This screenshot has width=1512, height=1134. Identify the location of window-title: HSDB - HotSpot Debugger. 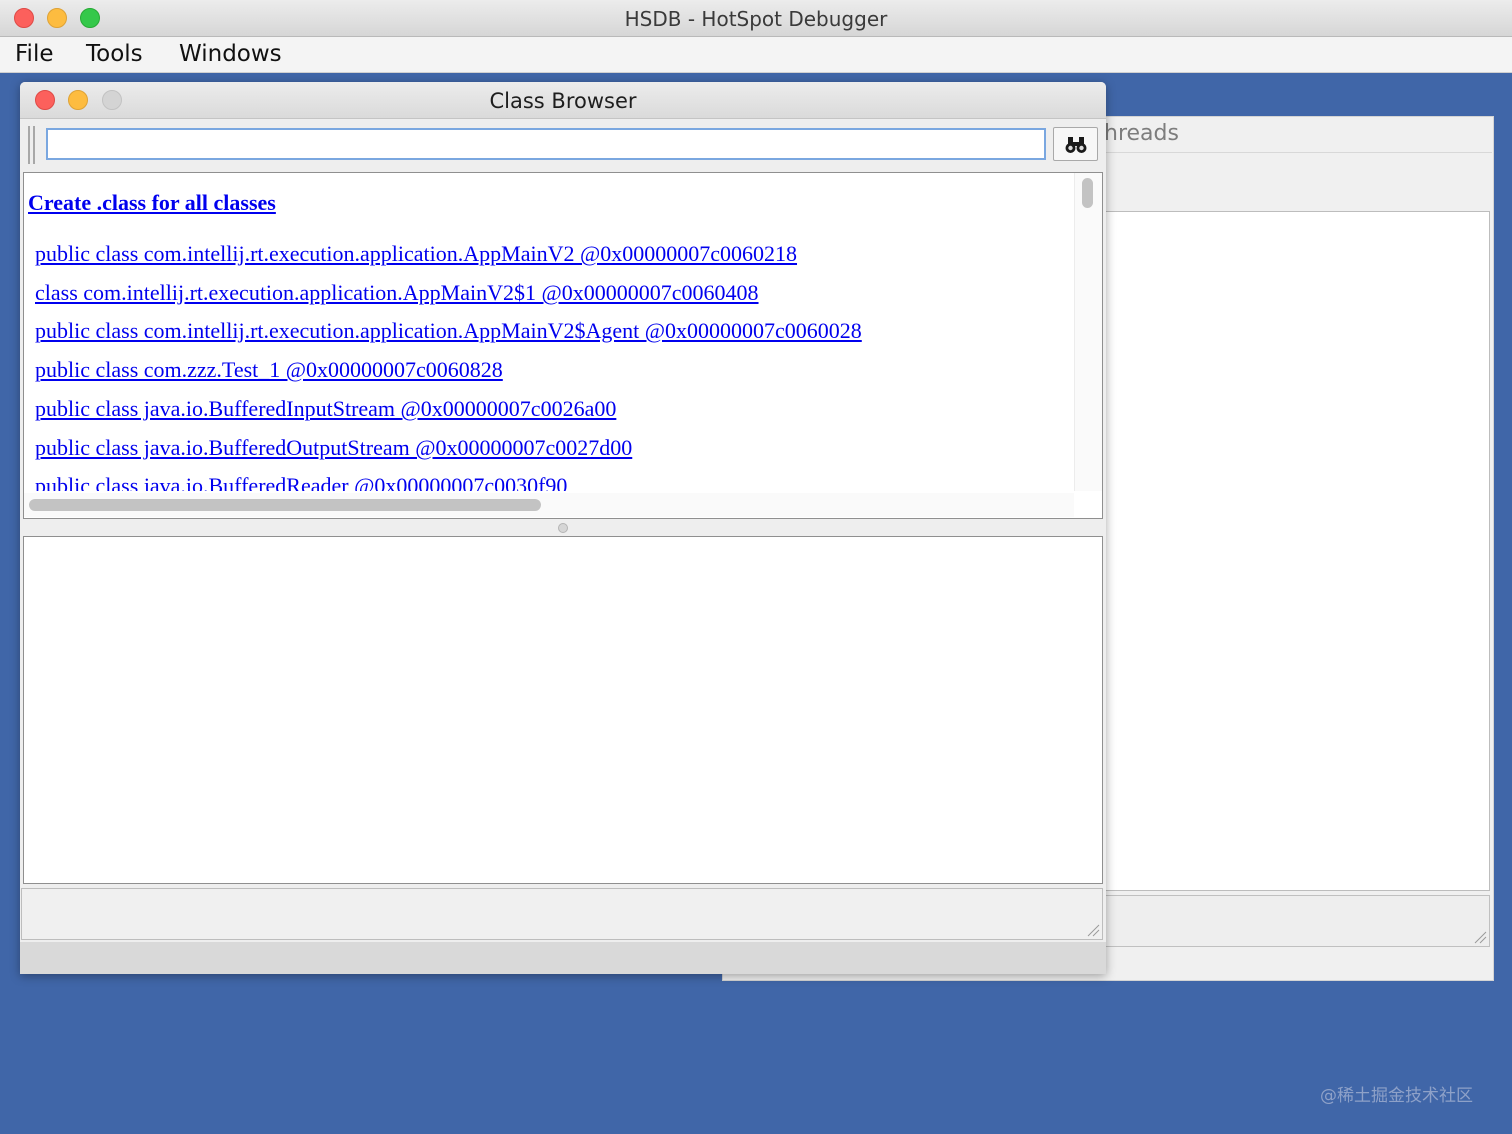
(756, 19).